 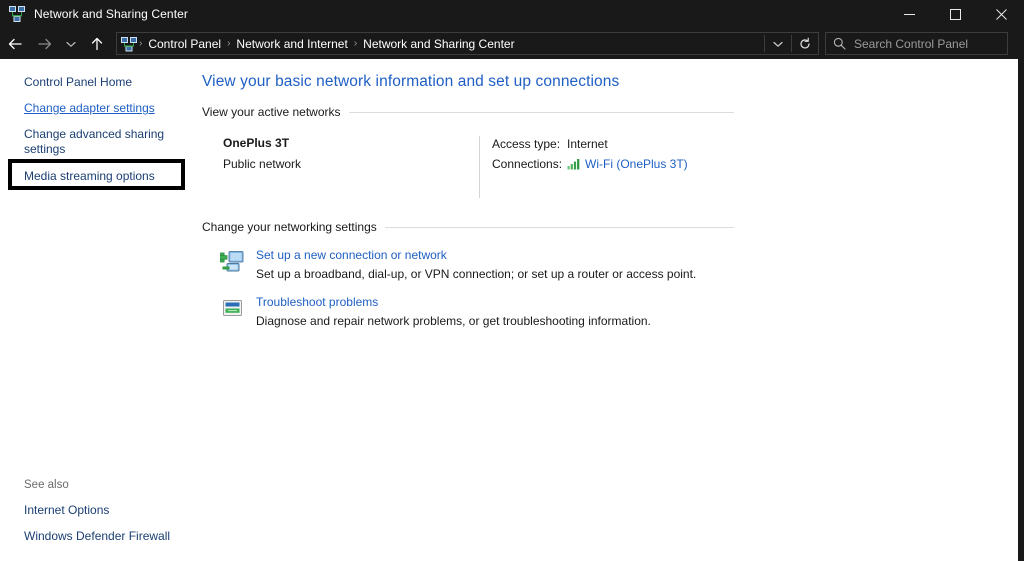 I want to click on sidebar-item-change-adapter-settings: Change adapter settings, so click(x=82, y=108).